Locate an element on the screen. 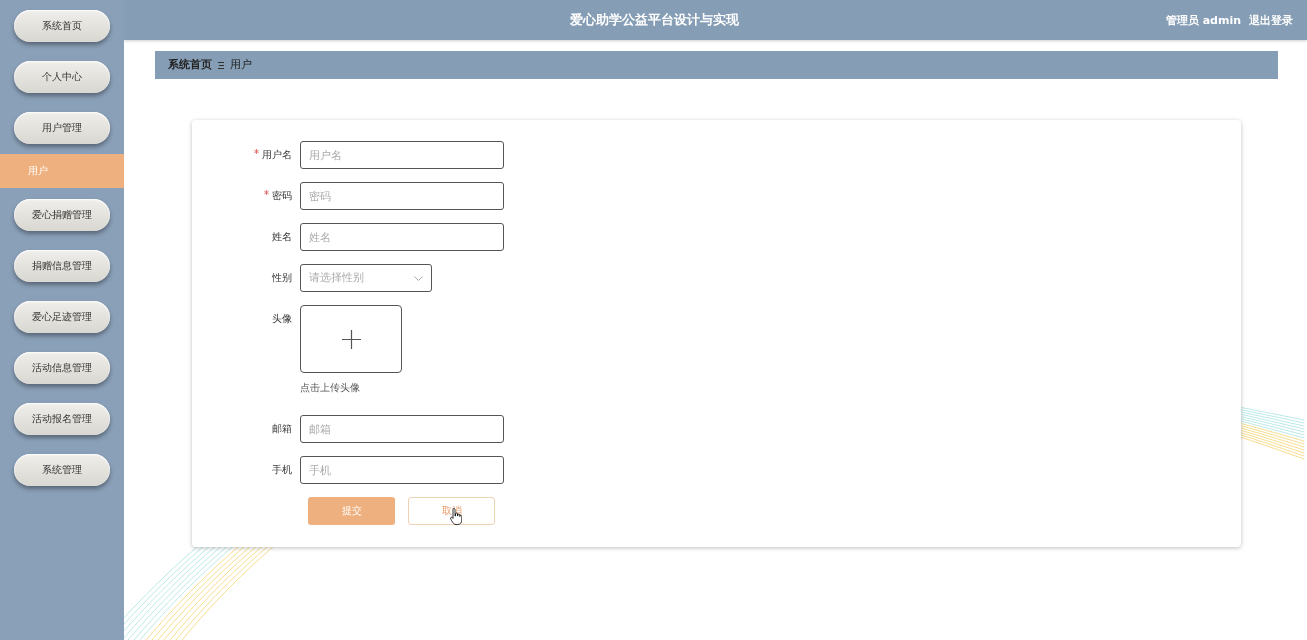 The height and width of the screenshot is (640, 1307). user-label: 管理员 admin is located at coordinates (1203, 20).